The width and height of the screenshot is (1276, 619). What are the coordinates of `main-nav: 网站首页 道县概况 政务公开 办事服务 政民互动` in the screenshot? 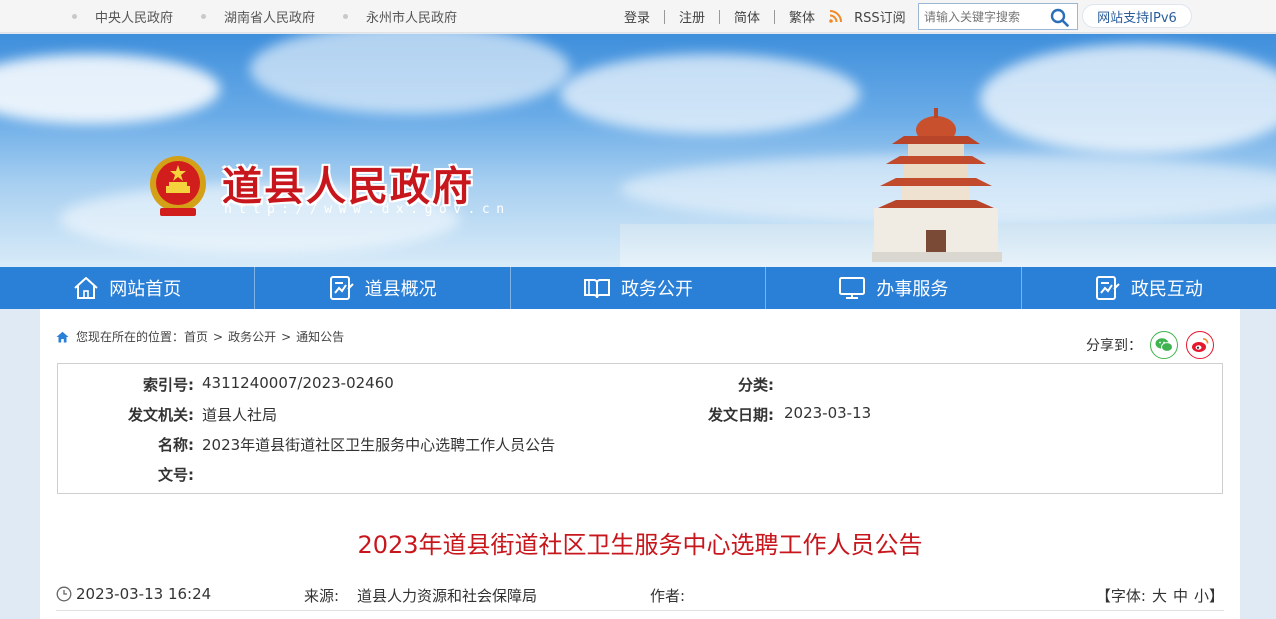 It's located at (638, 288).